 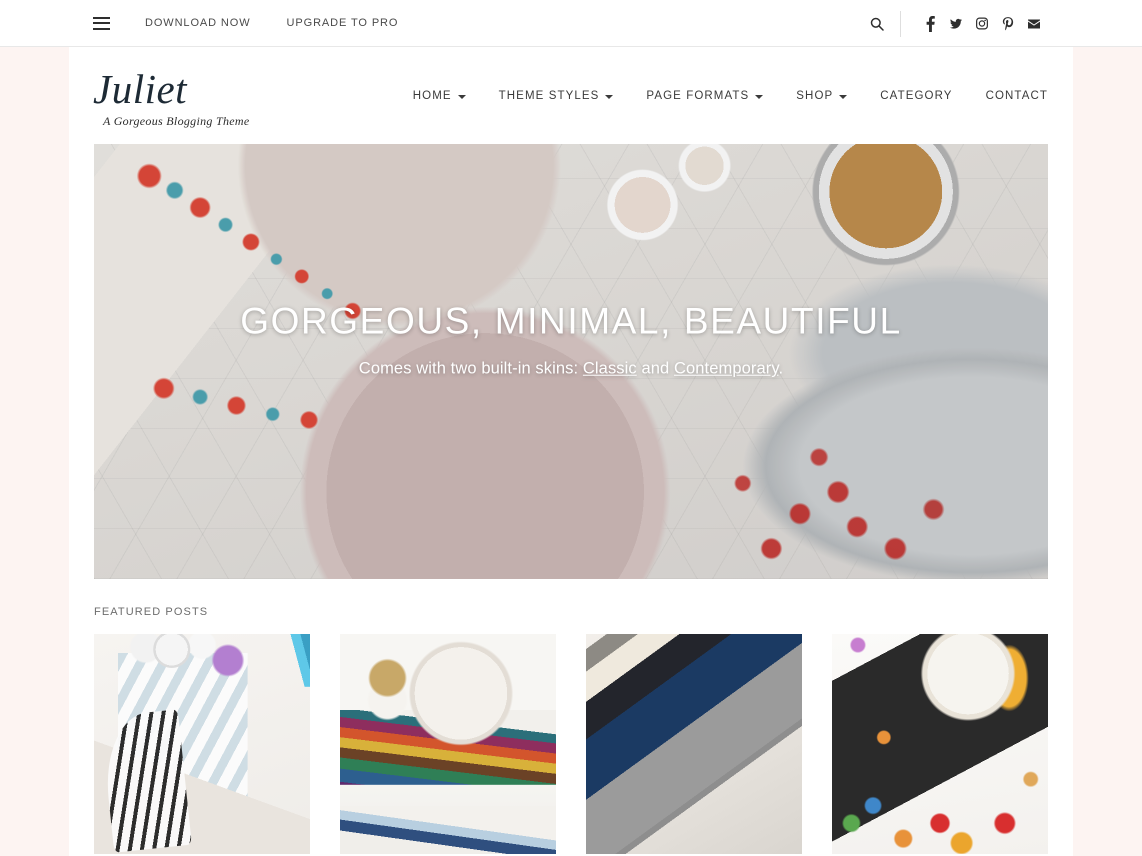 What do you see at coordinates (549, 95) in the screenshot?
I see `nav-label: THEME STYLES` at bounding box center [549, 95].